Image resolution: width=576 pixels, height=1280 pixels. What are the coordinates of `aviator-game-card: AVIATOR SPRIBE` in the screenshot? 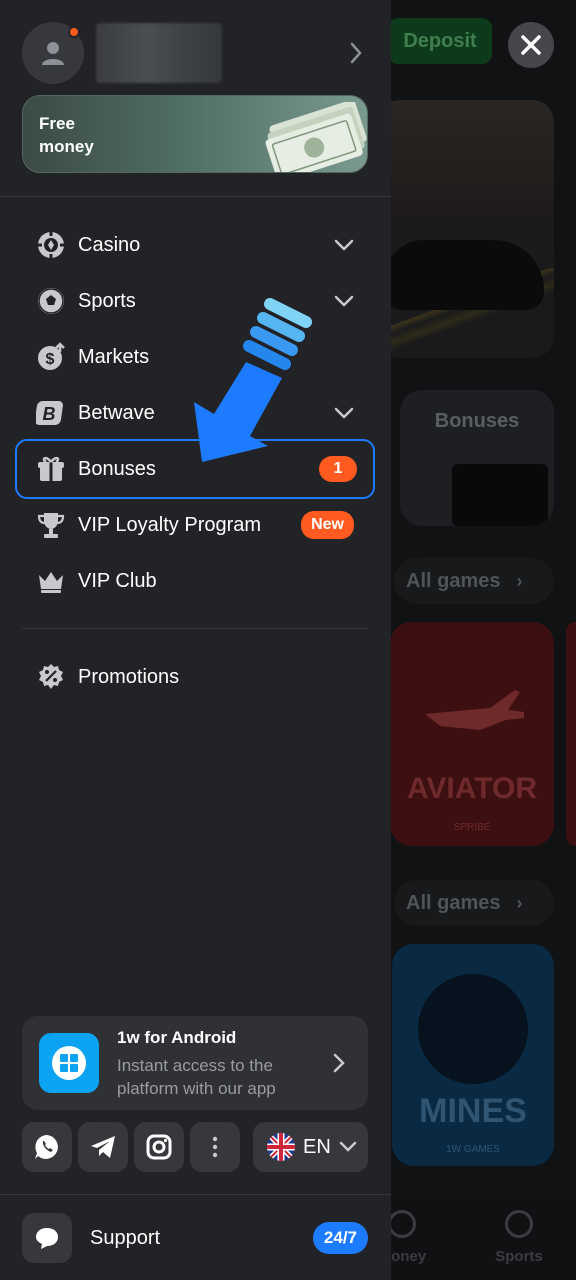 It's located at (472, 734).